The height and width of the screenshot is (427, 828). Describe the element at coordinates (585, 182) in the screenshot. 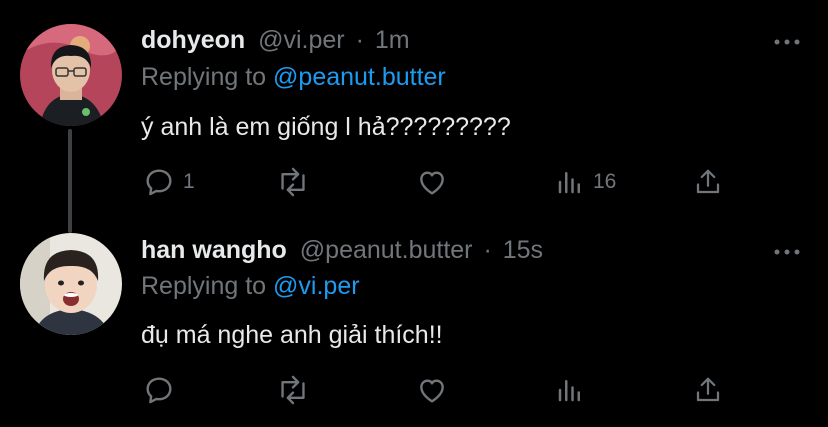

I see `views-button: 16` at that location.